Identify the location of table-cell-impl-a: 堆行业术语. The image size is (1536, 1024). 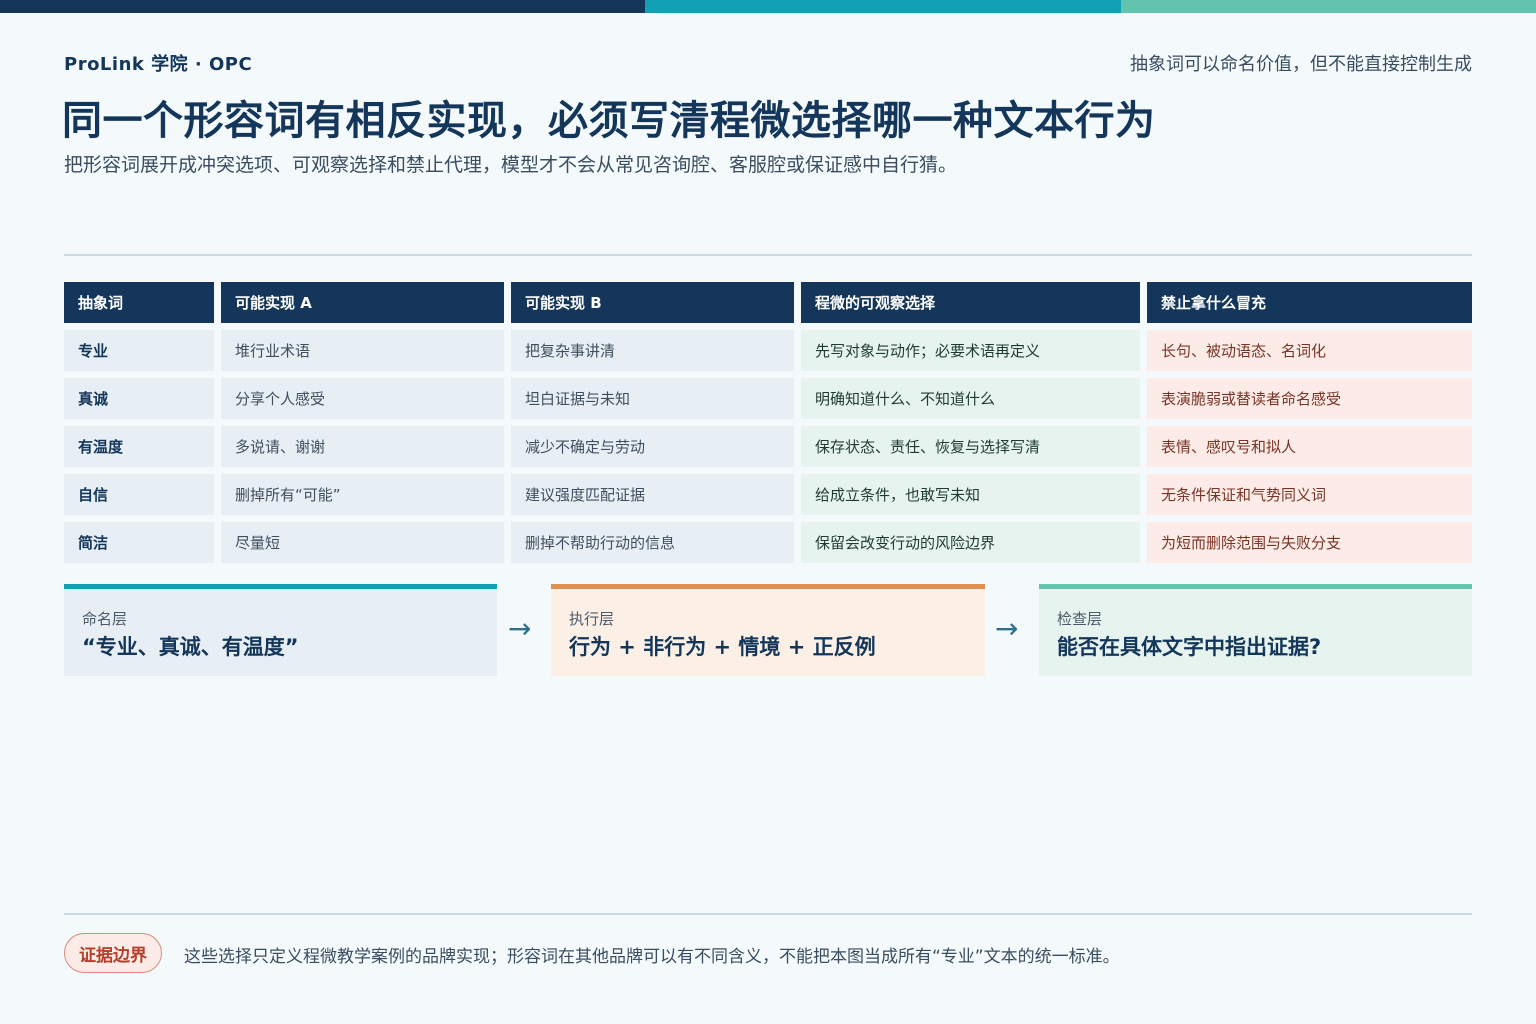
(362, 350).